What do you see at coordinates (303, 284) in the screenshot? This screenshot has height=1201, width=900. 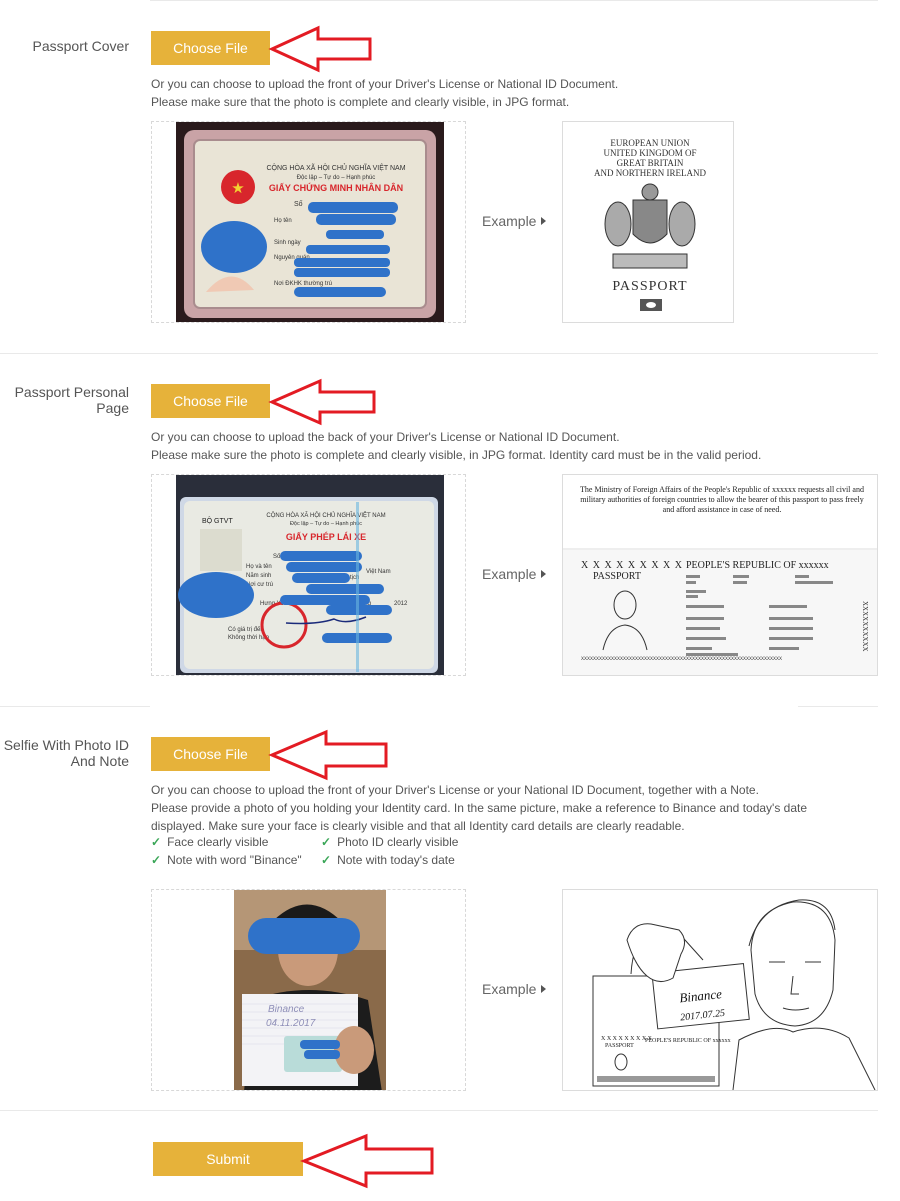 I see `svg-text: Nơi ĐKHK thường trú` at bounding box center [303, 284].